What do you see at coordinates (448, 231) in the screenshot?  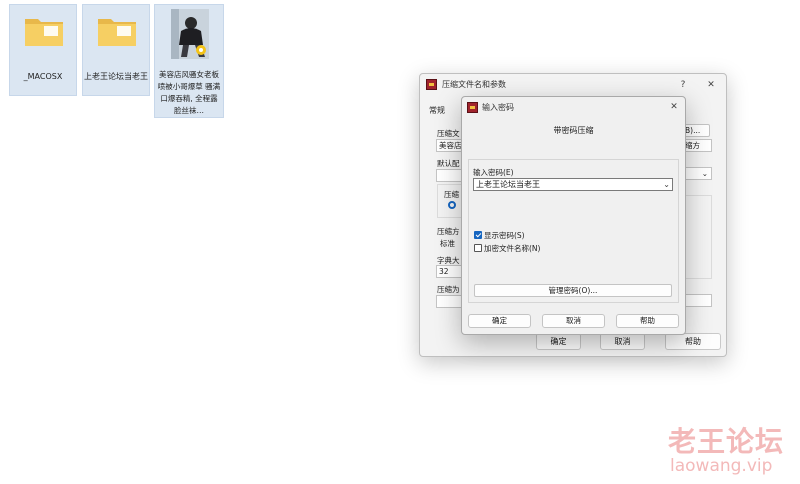 I see `method-label: 压缩方` at bounding box center [448, 231].